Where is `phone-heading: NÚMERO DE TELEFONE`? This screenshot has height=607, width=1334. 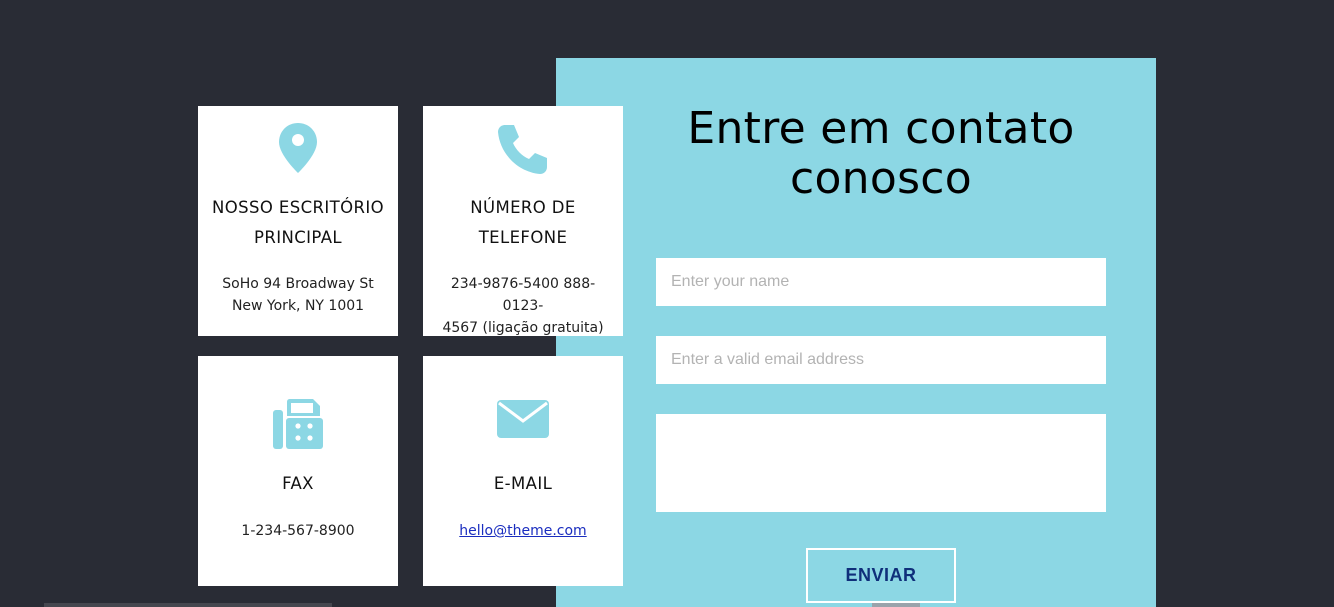 phone-heading: NÚMERO DE TELEFONE is located at coordinates (523, 222).